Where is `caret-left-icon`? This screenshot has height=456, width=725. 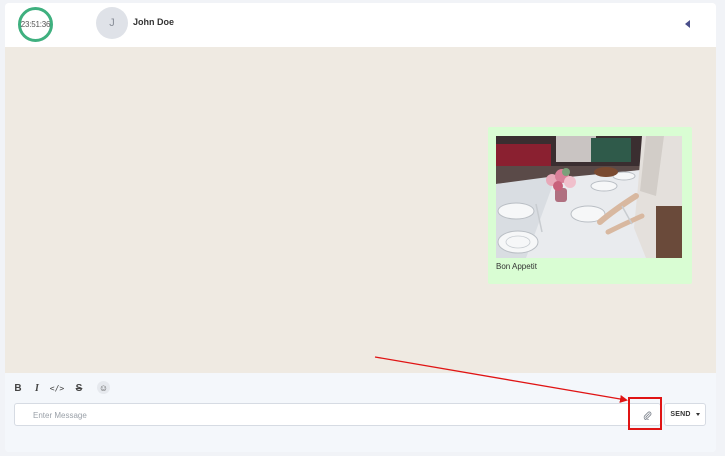
caret-left-icon is located at coordinates (687, 24).